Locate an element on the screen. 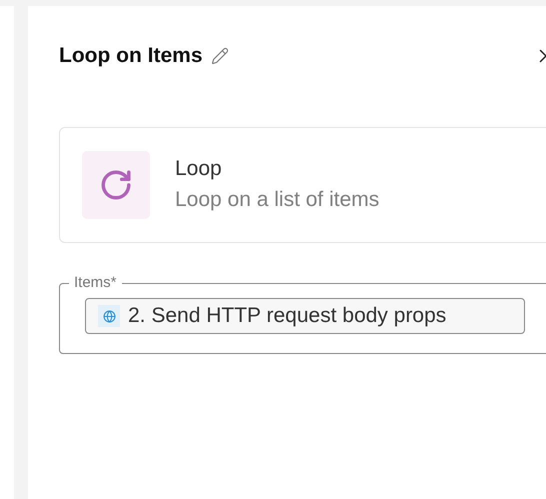 The width and height of the screenshot is (546, 499). field-label: Items* is located at coordinates (95, 283).